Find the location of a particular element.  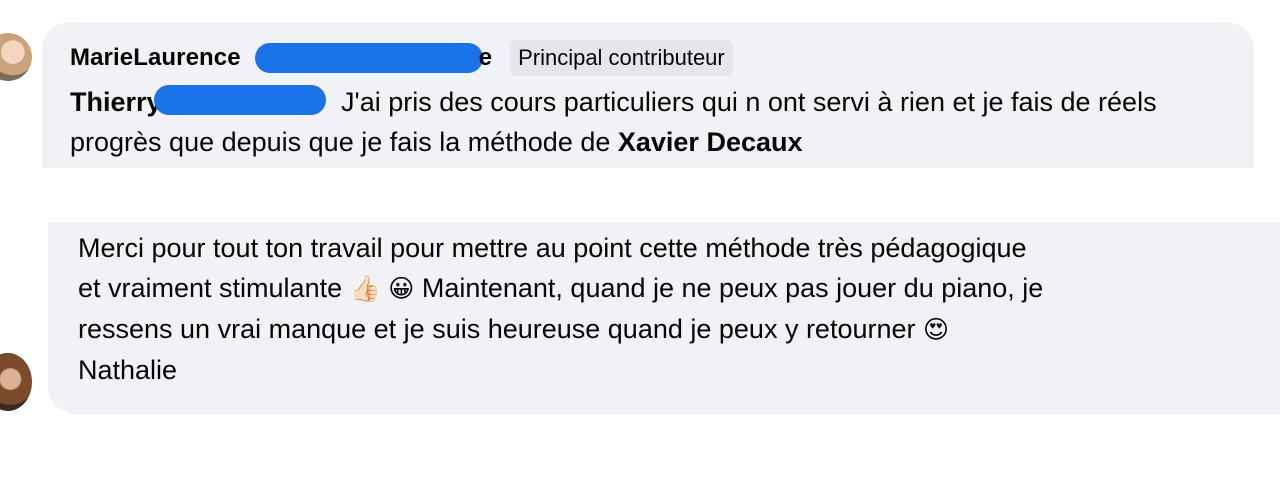

signature: Nathalie is located at coordinates (128, 370).